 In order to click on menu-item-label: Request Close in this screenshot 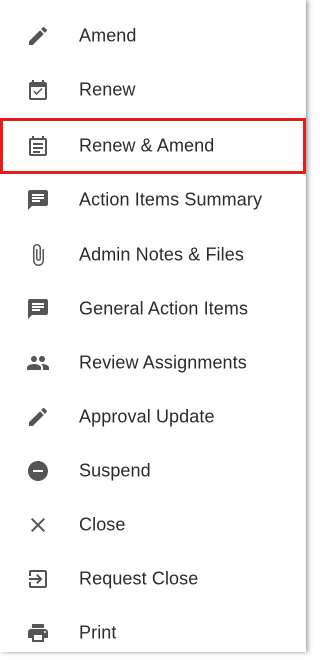, I will do `click(139, 578)`.